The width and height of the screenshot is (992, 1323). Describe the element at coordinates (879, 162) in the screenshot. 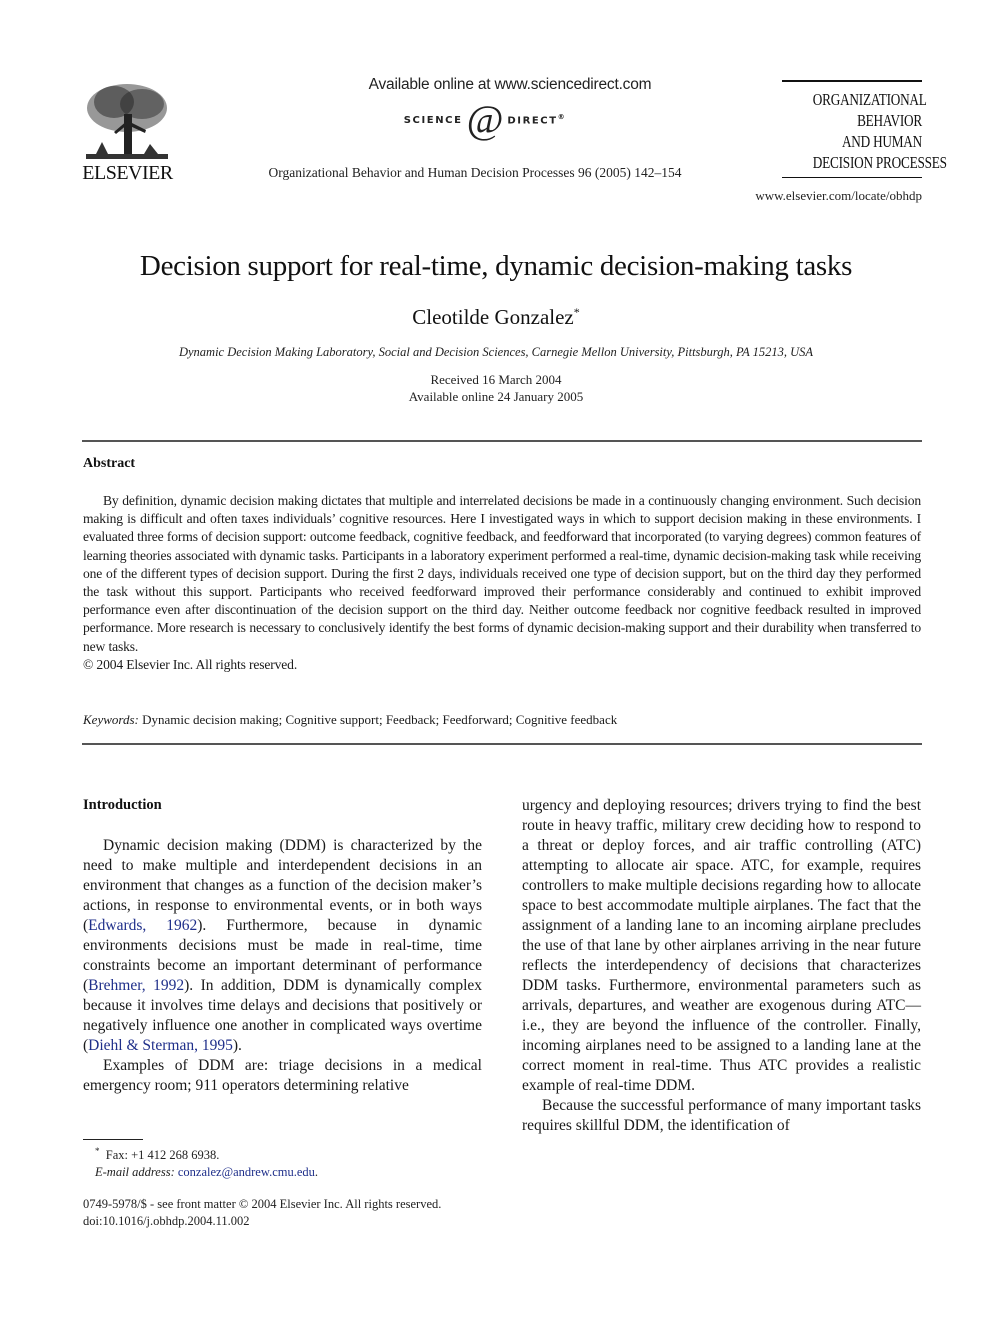

I see `journal-logo-line-4: DECISION PROCESSES` at that location.